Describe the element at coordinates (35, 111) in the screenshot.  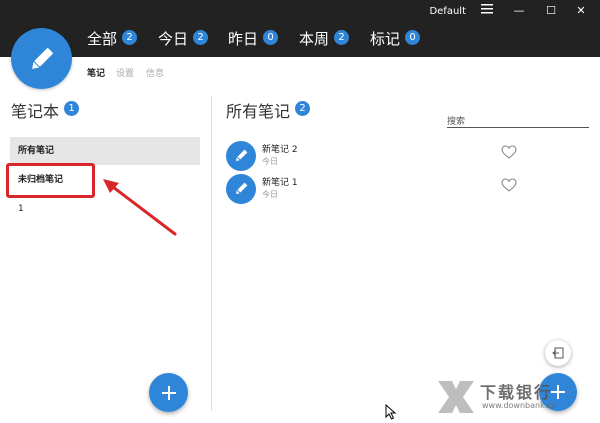
I see `notebooks-title: 笔记本` at that location.